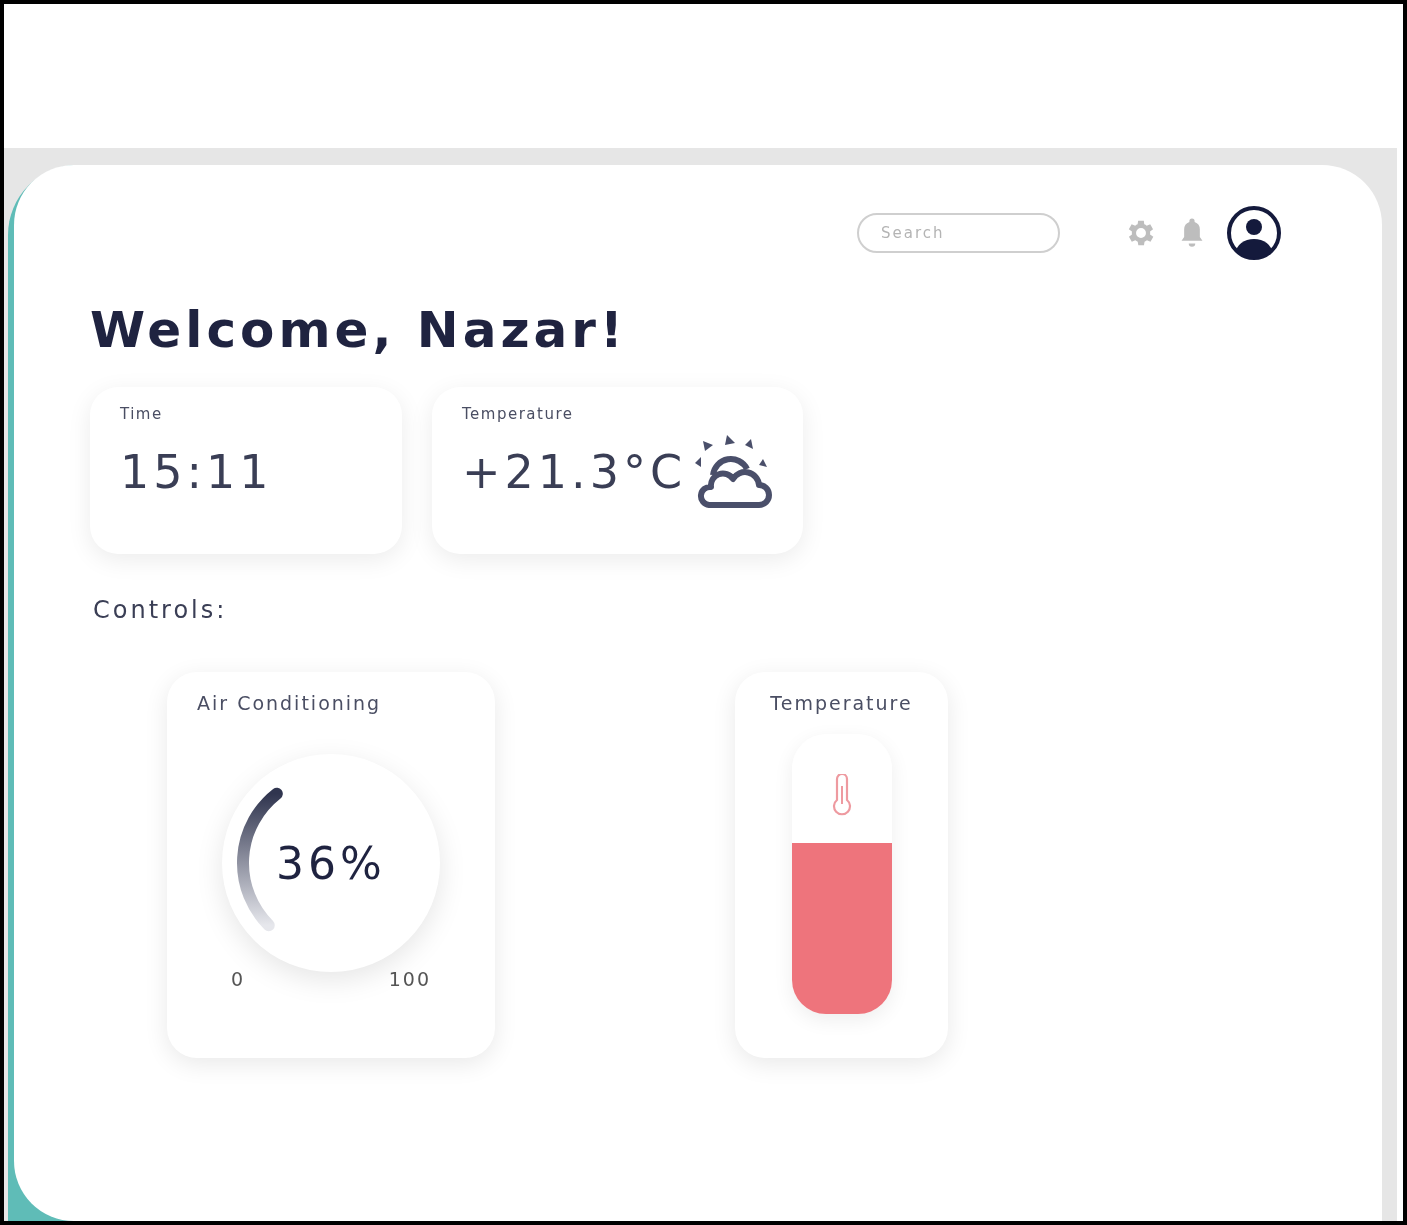  I want to click on dial-value: 36%, so click(331, 863).